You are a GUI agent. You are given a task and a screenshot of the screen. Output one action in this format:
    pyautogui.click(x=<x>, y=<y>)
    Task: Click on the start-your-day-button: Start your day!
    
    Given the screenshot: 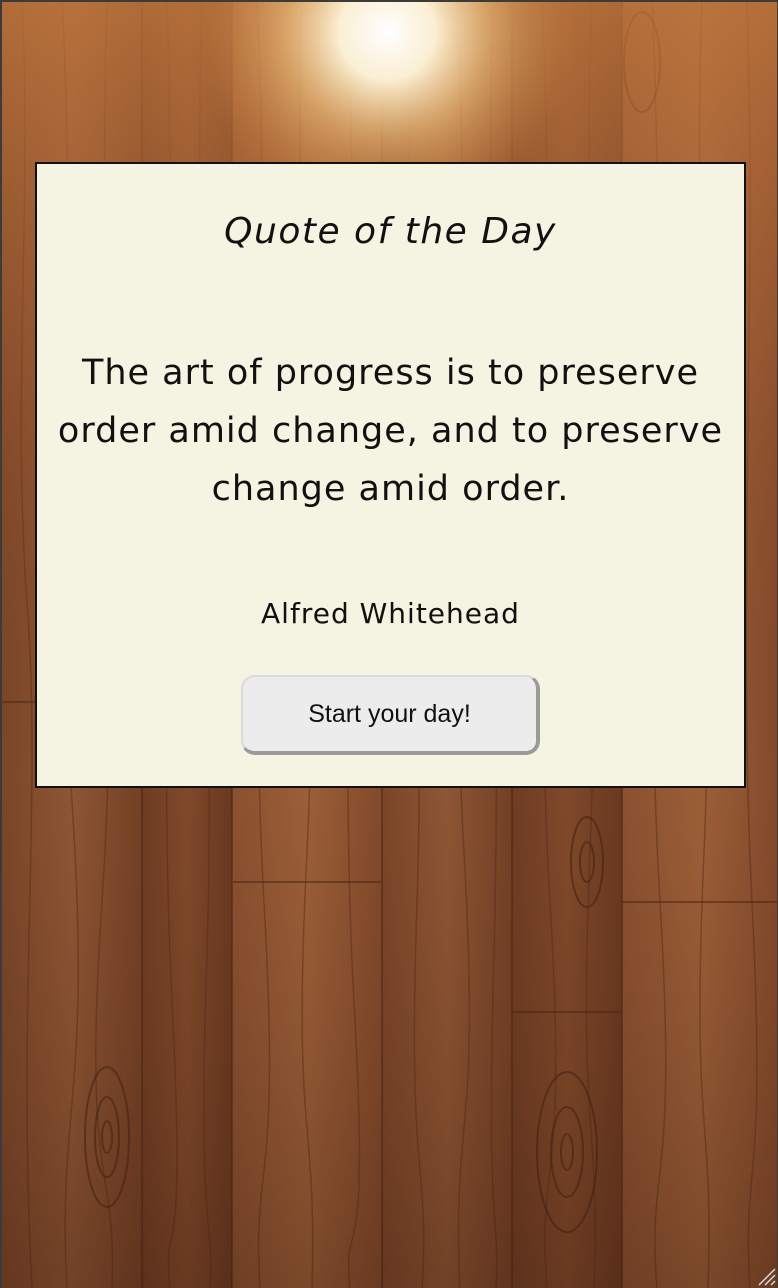 What is the action you would take?
    pyautogui.click(x=390, y=715)
    